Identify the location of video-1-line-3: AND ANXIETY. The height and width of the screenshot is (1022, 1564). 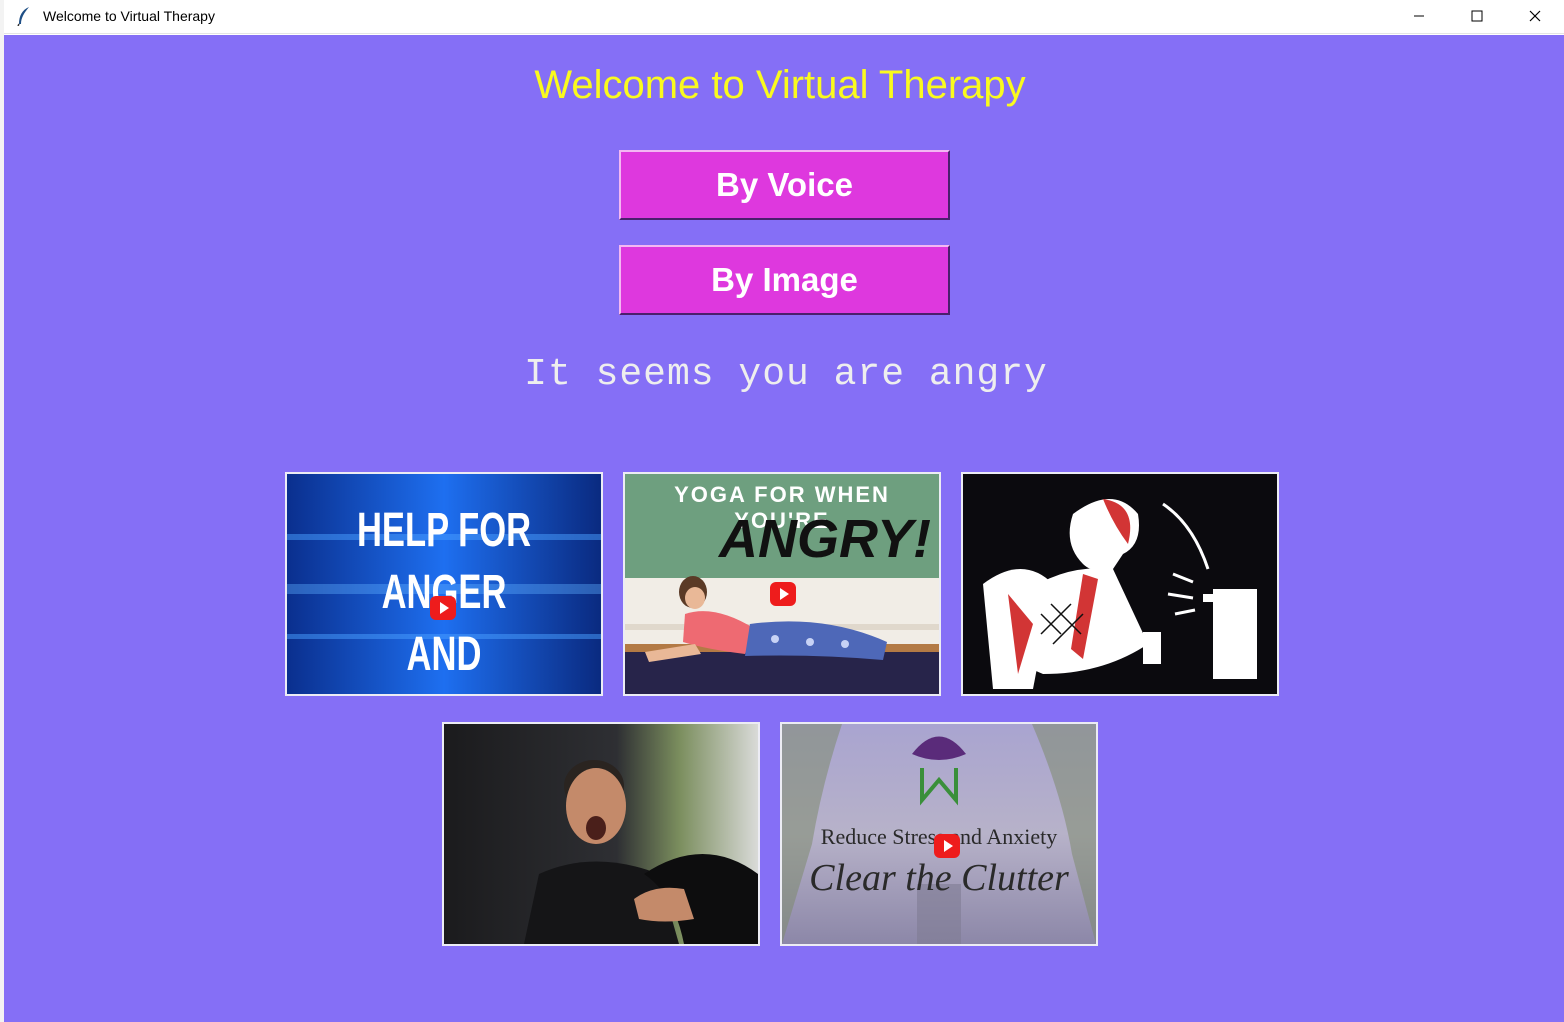
(444, 661).